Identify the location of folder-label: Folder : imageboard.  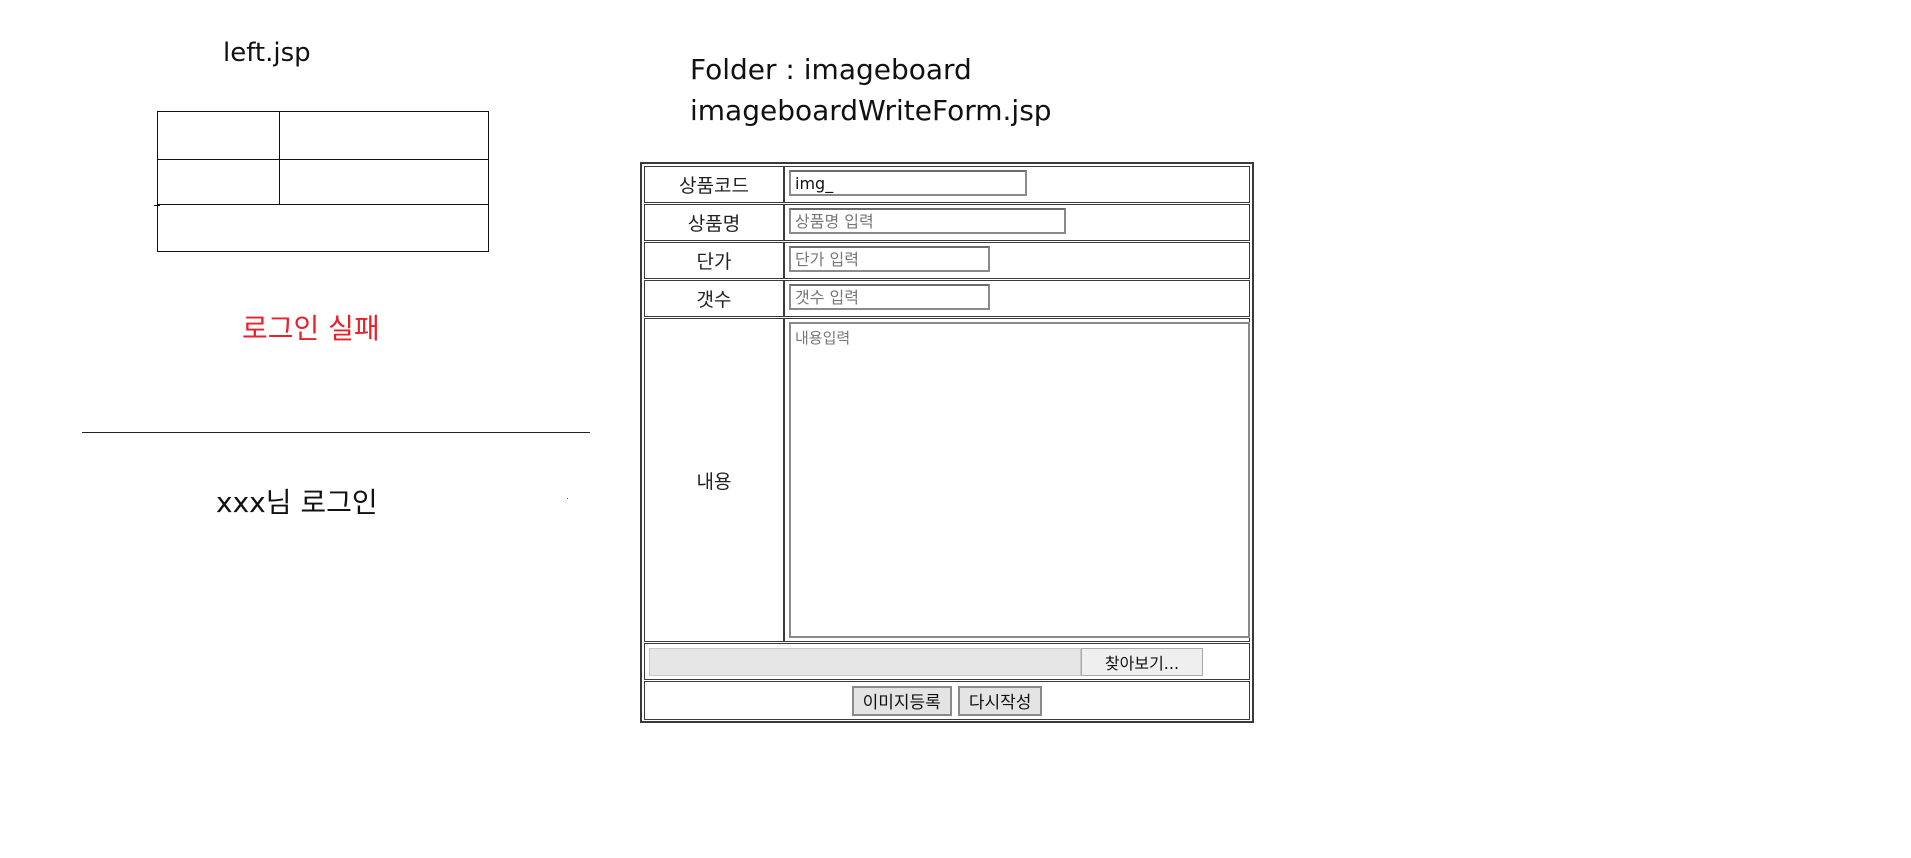
(831, 69).